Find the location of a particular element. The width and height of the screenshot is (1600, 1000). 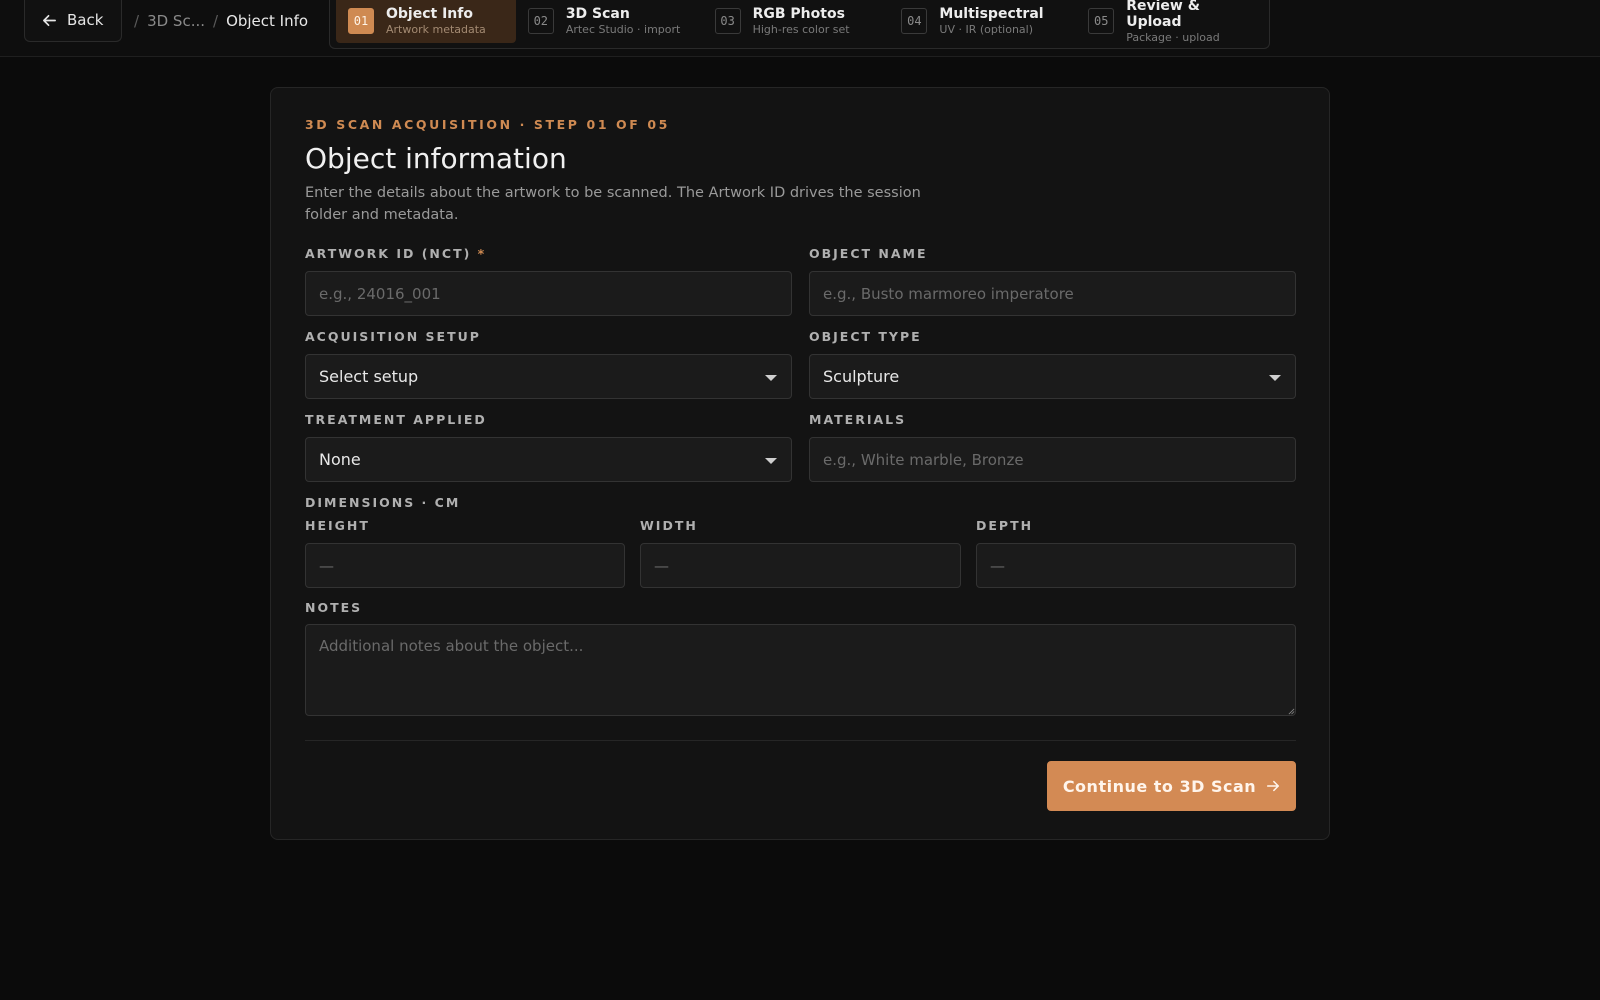

breadcrumb-current: Object Info is located at coordinates (267, 21).